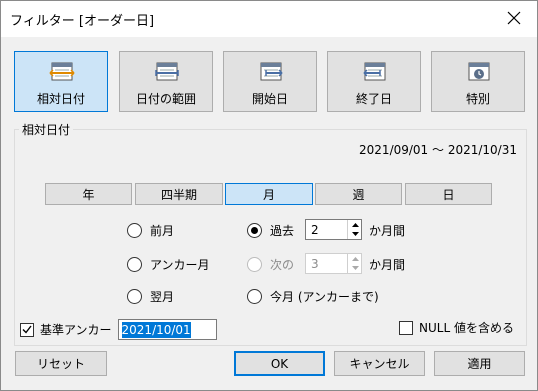 The height and width of the screenshot is (391, 538). I want to click on unit-year-button: 年, so click(88, 194).